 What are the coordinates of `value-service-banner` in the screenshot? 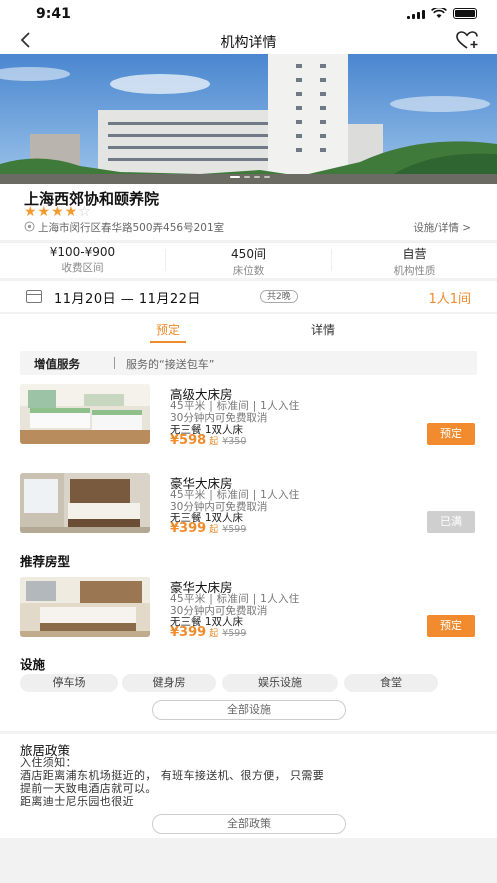 It's located at (248, 363).